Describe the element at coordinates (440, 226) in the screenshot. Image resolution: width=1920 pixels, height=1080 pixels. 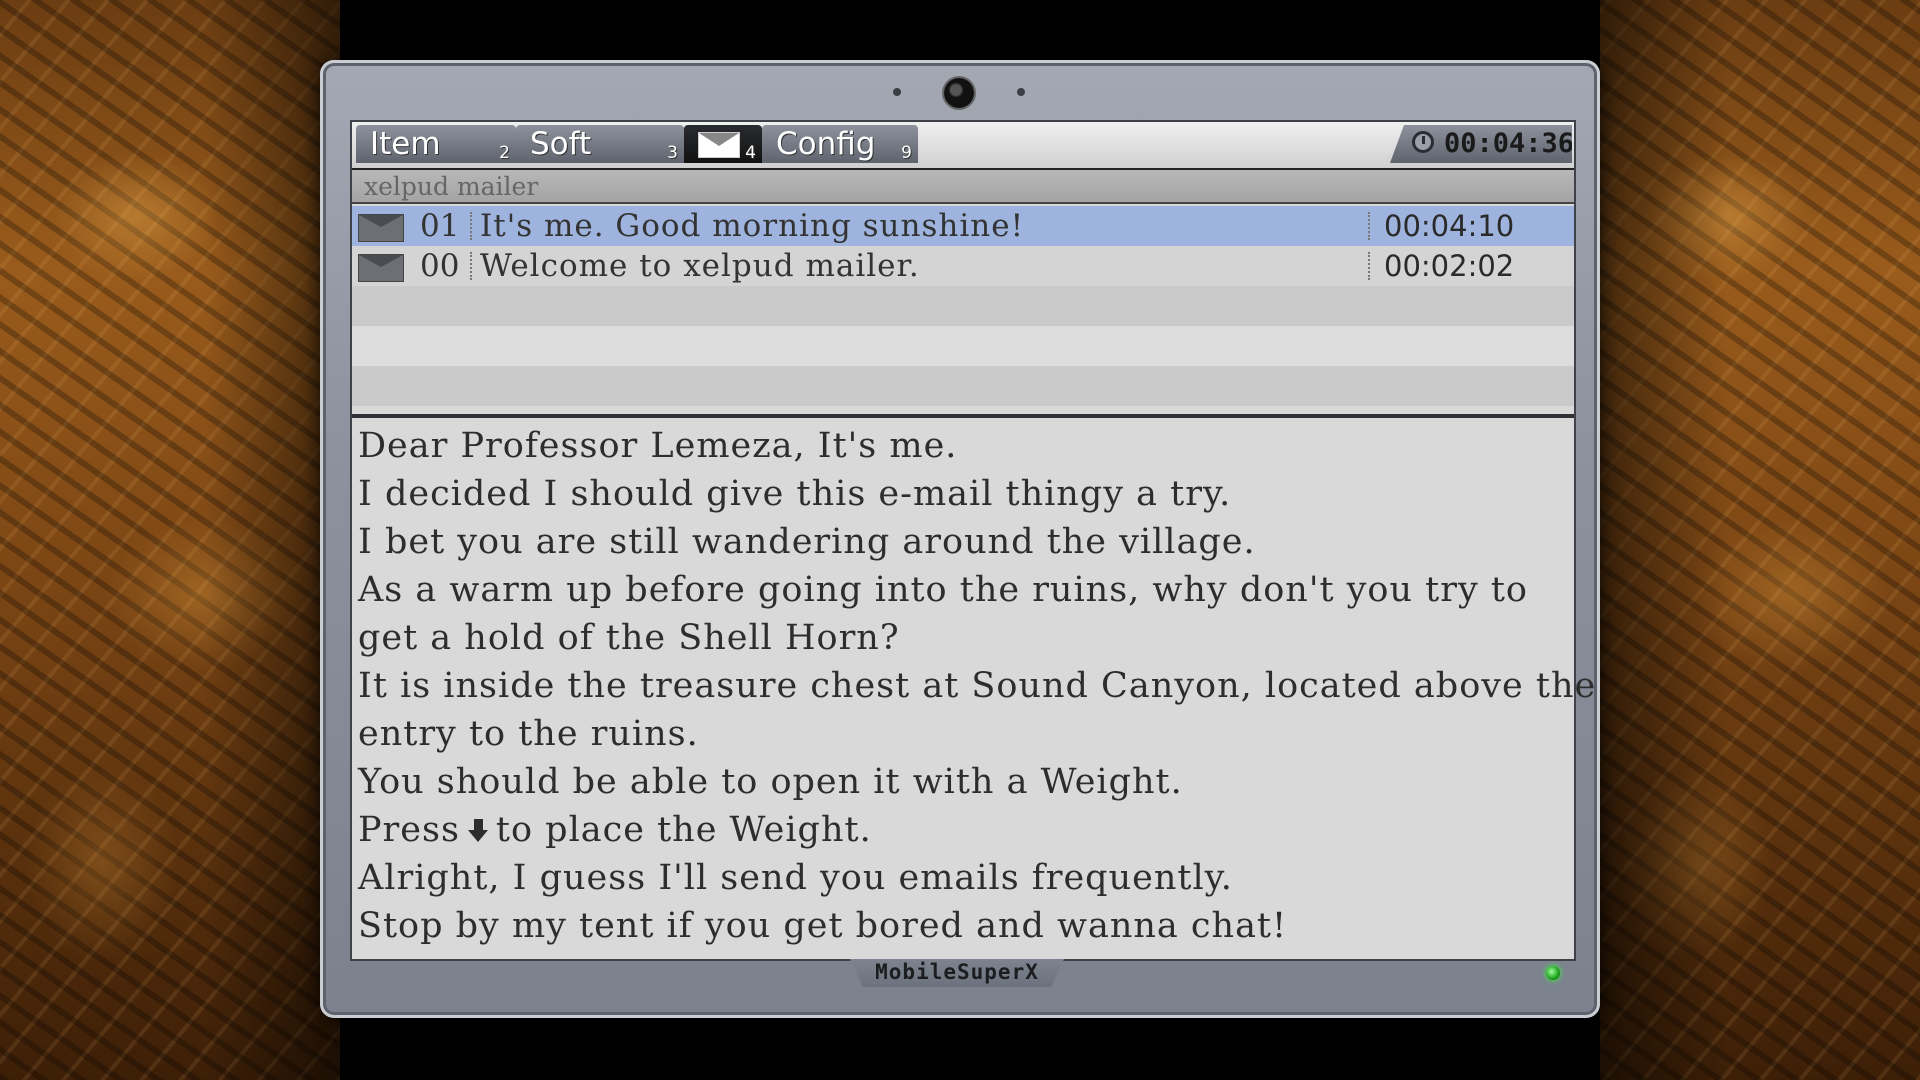
I see `mail-number: 01` at that location.